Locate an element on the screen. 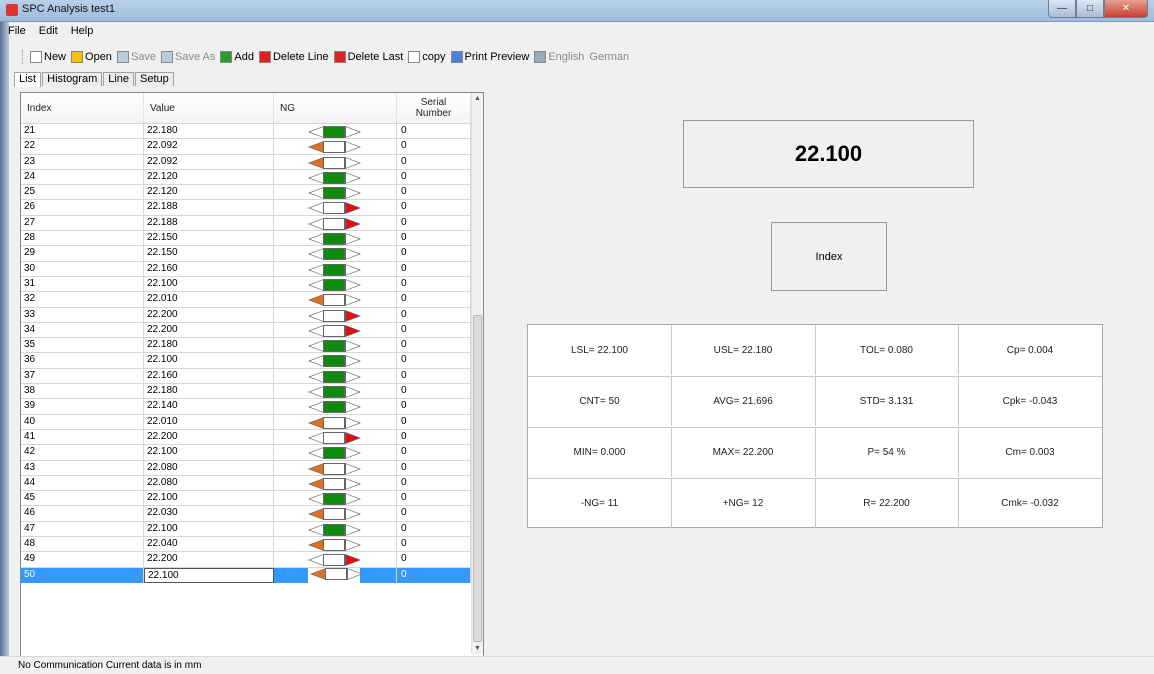  header-ng: NG is located at coordinates (335, 108).